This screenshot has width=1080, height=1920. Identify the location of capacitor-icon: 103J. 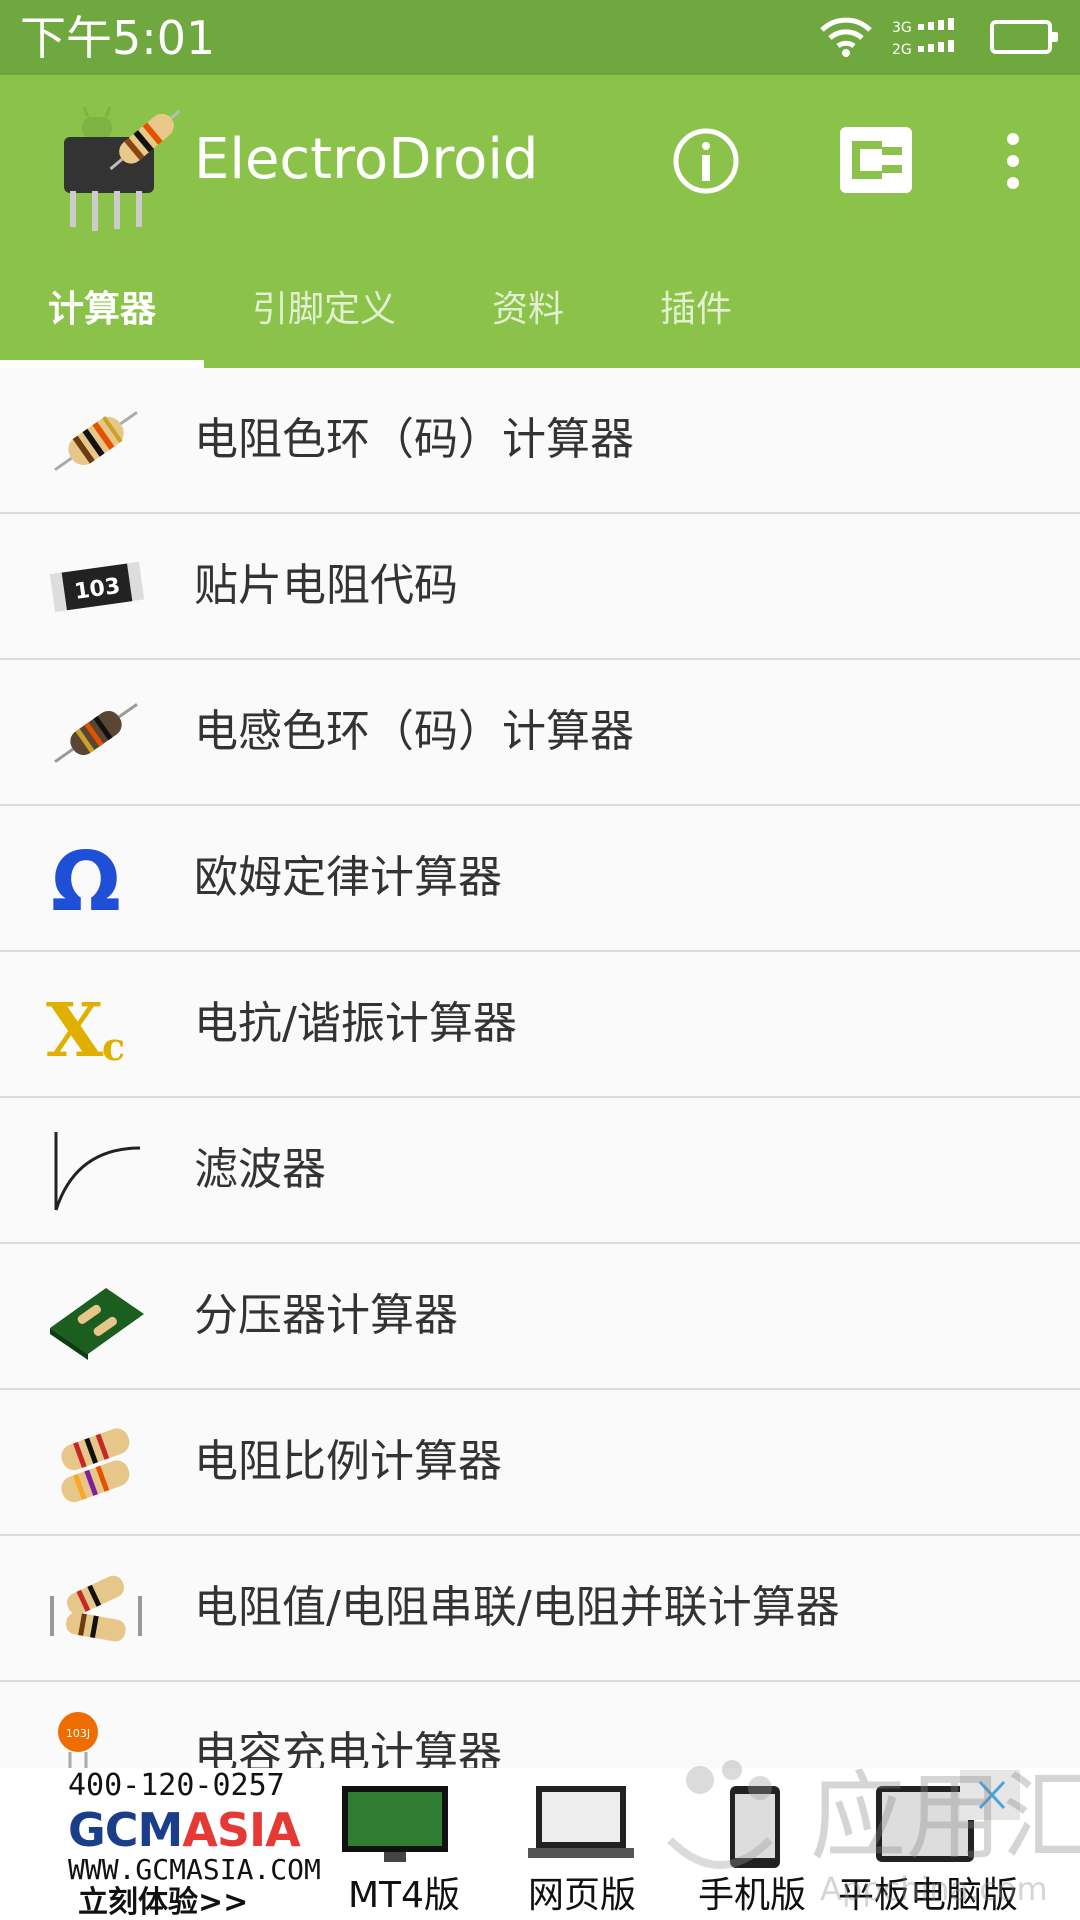
(78, 1740).